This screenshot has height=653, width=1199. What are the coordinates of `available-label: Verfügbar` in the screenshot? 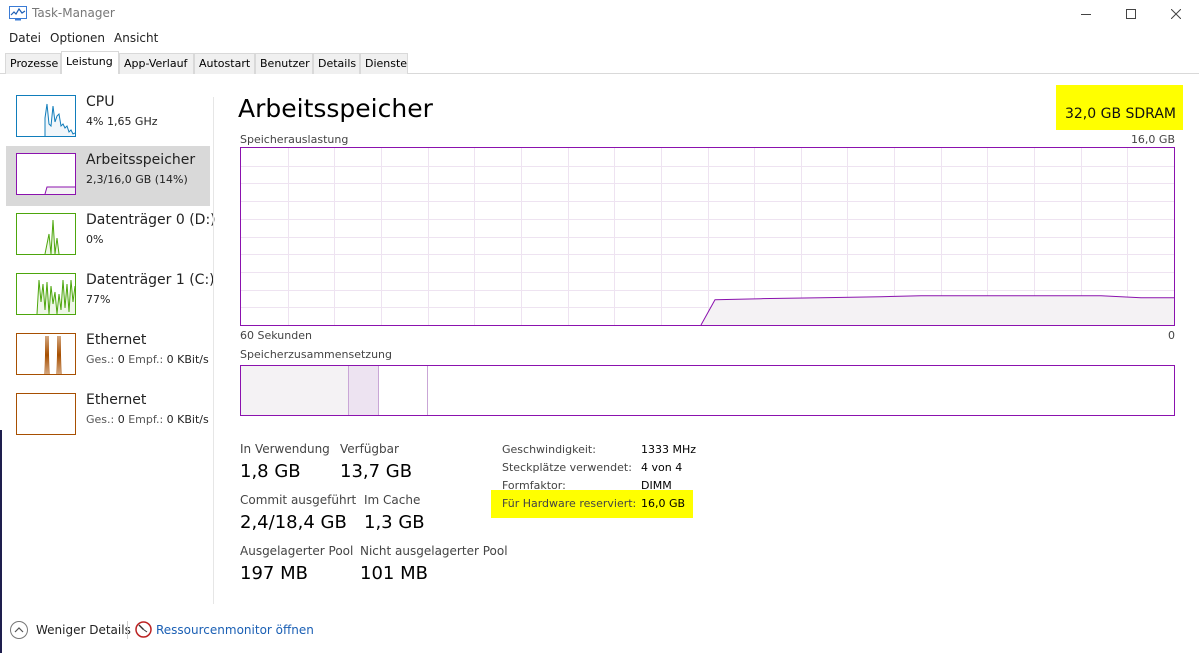 It's located at (369, 449).